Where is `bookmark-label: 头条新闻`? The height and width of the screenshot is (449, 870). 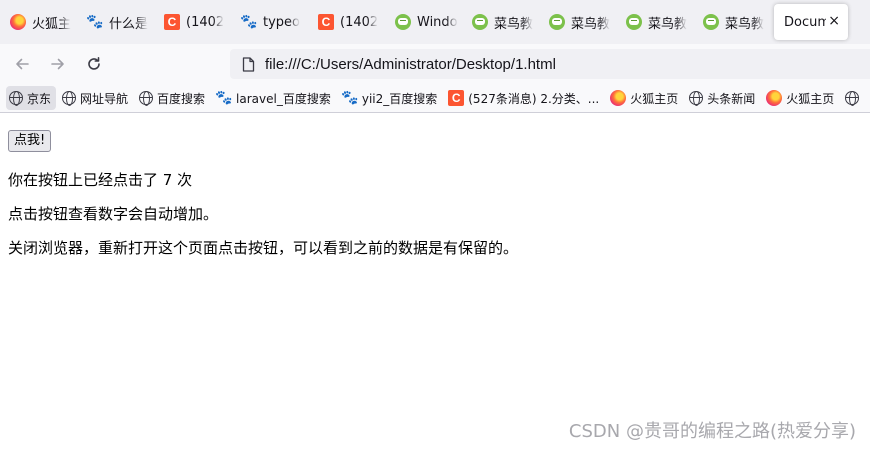
bookmark-label: 头条新闻 is located at coordinates (731, 98).